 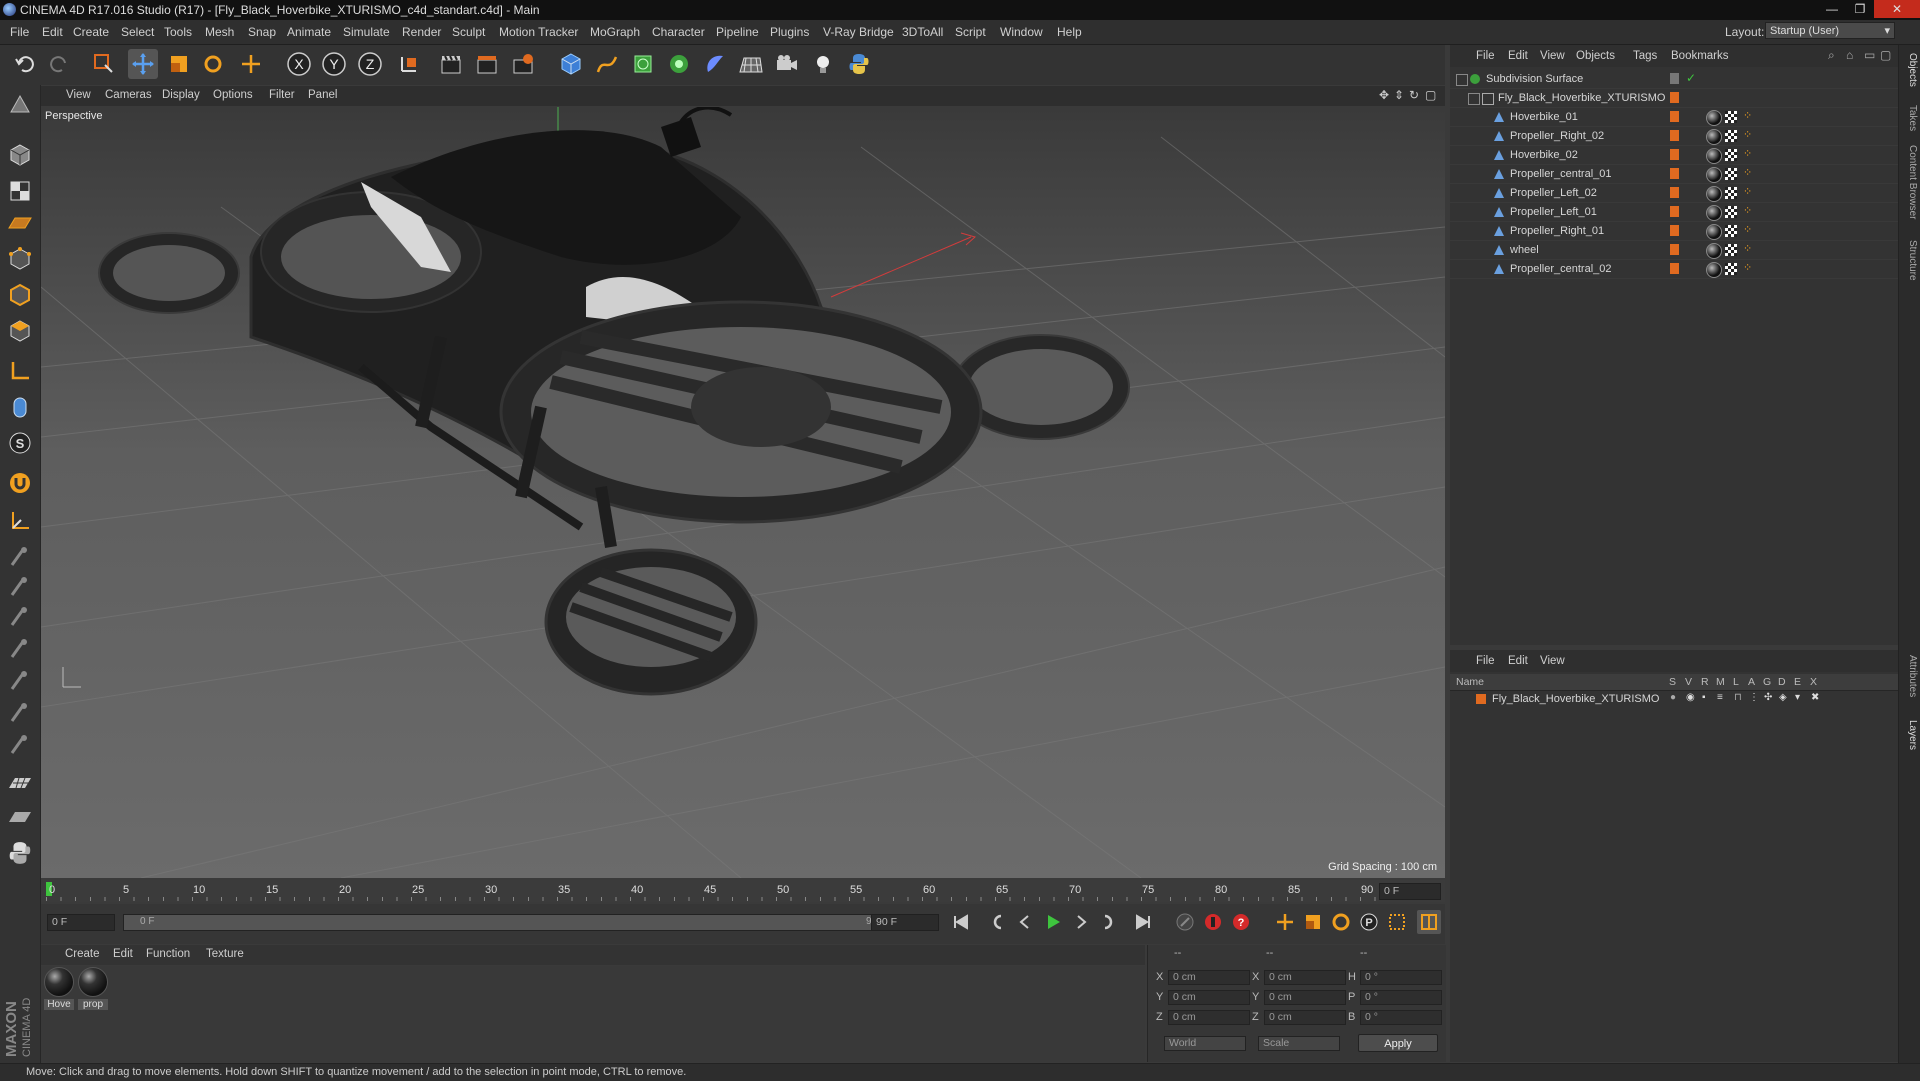 What do you see at coordinates (52, 32) in the screenshot?
I see `menu-edit: Edit` at bounding box center [52, 32].